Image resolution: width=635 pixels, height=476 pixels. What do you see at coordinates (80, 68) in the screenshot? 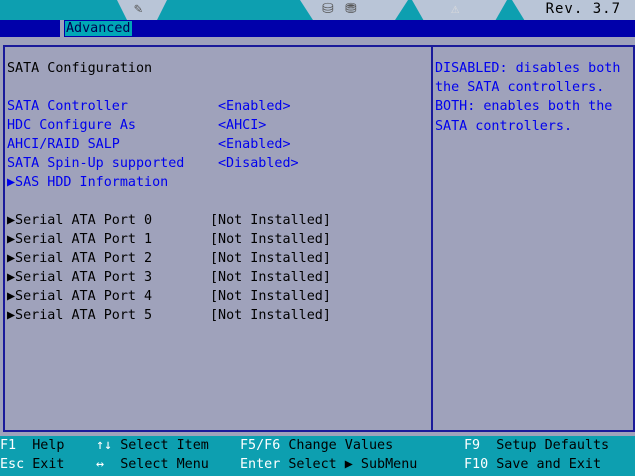
I see `page-title: SATA Configuration` at bounding box center [80, 68].